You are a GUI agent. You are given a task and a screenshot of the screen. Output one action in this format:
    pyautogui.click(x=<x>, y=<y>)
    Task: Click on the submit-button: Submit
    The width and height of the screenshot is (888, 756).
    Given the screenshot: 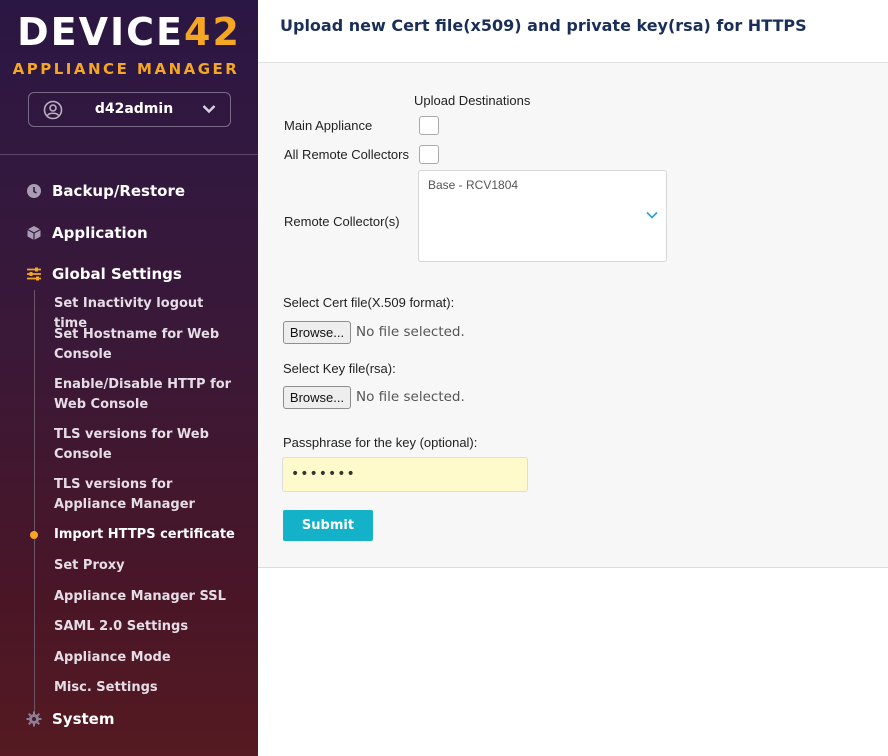 What is the action you would take?
    pyautogui.click(x=328, y=525)
    